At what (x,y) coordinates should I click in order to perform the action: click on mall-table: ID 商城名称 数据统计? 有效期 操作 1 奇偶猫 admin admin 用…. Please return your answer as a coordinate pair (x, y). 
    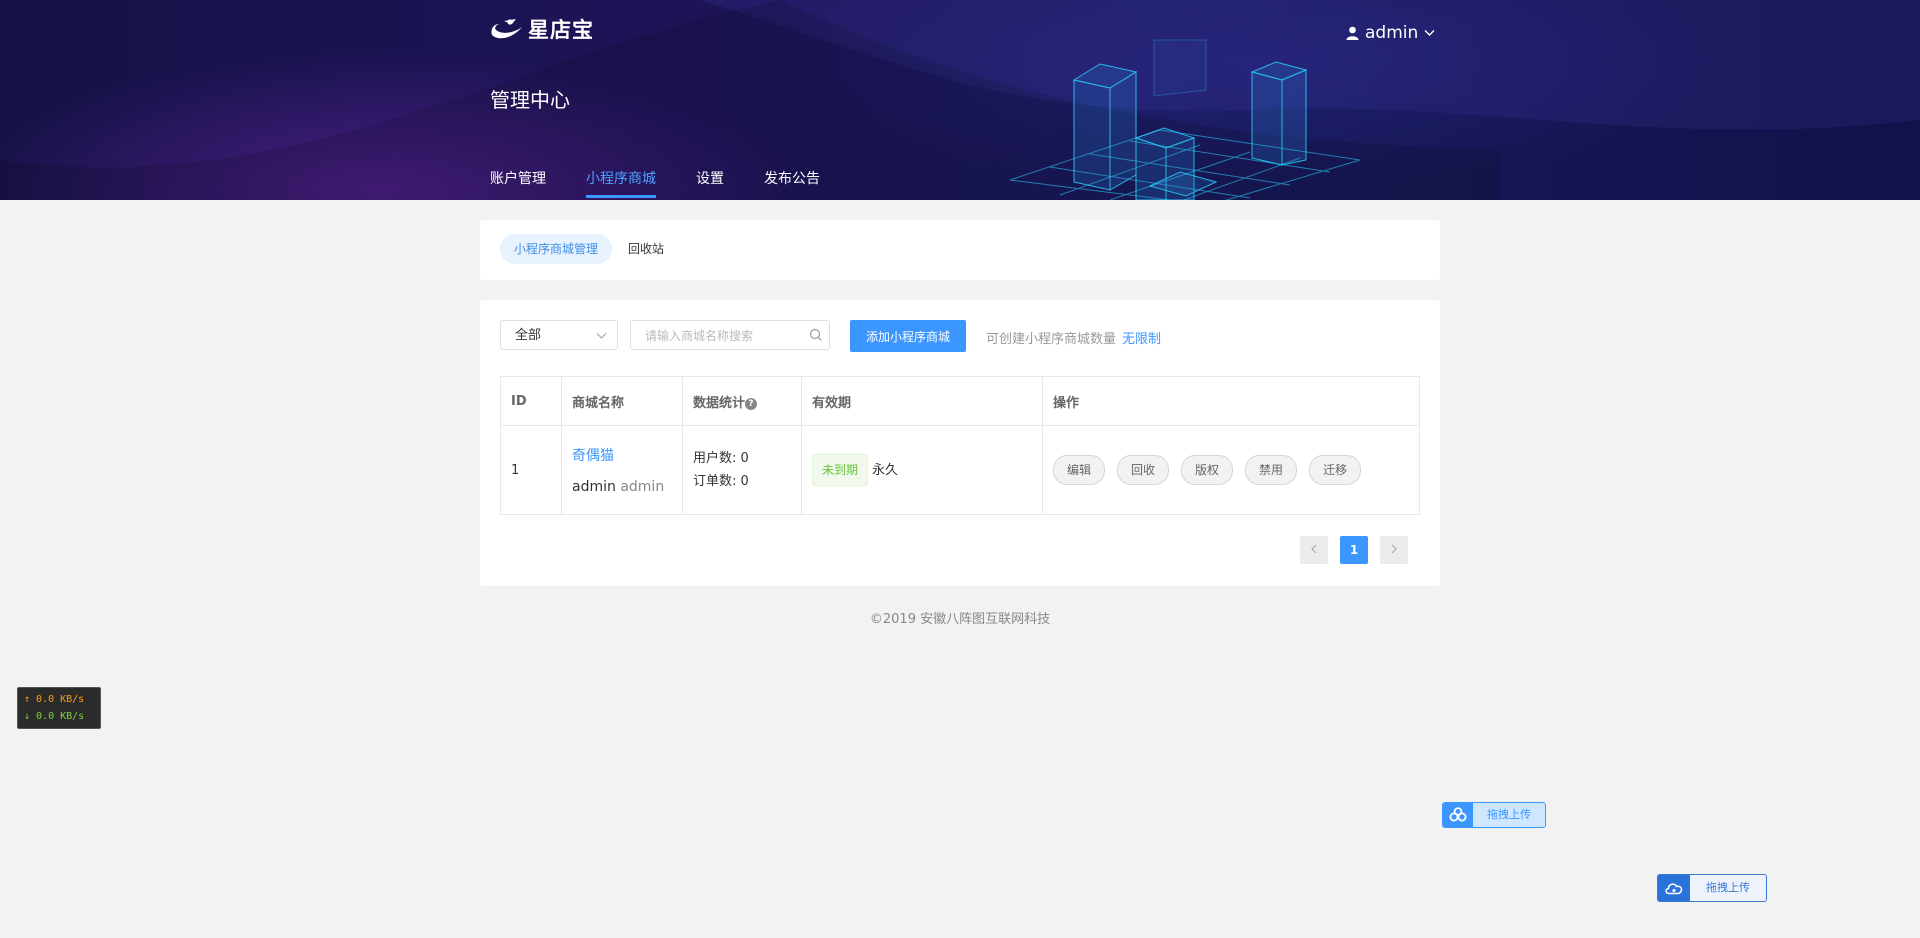
    Looking at the image, I should click on (960, 445).